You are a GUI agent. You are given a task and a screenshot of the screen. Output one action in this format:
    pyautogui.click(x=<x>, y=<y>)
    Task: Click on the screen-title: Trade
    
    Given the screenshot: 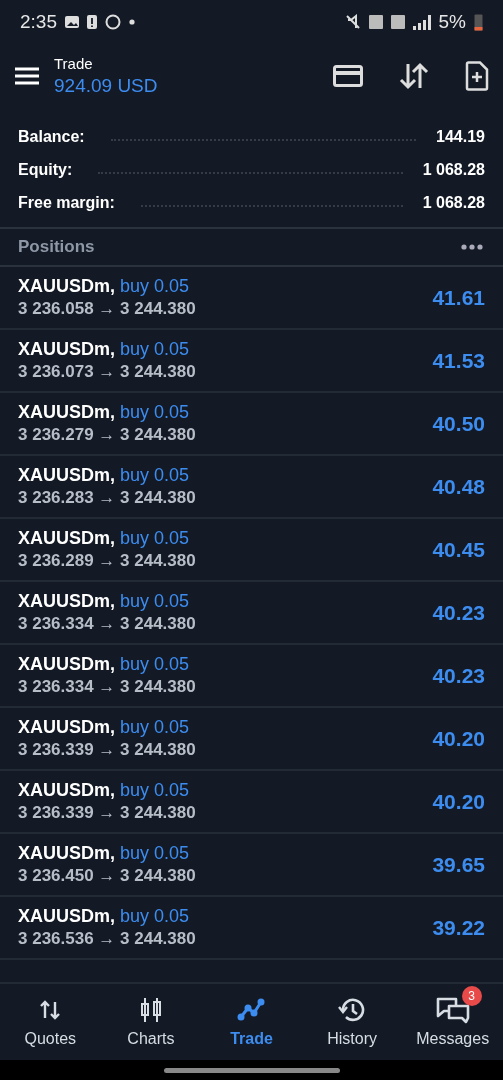 What is the action you would take?
    pyautogui.click(x=74, y=63)
    